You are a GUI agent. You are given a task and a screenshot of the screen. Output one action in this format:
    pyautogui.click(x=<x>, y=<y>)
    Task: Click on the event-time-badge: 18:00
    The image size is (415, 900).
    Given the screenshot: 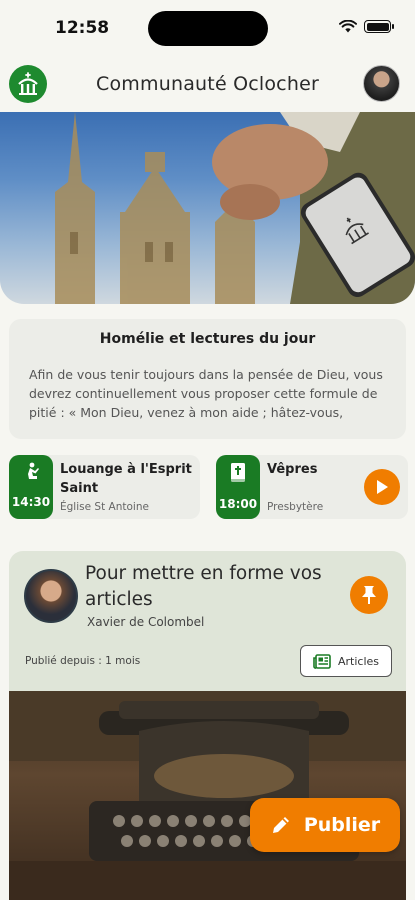 What is the action you would take?
    pyautogui.click(x=238, y=487)
    